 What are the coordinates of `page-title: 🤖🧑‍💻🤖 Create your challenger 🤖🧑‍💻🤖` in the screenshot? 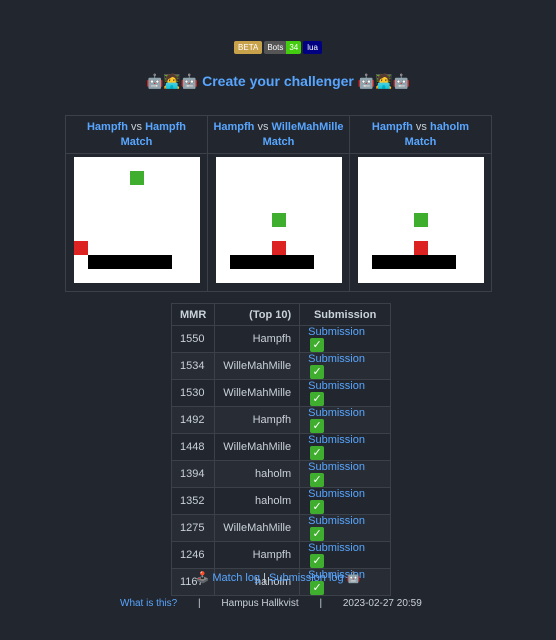 It's located at (278, 81).